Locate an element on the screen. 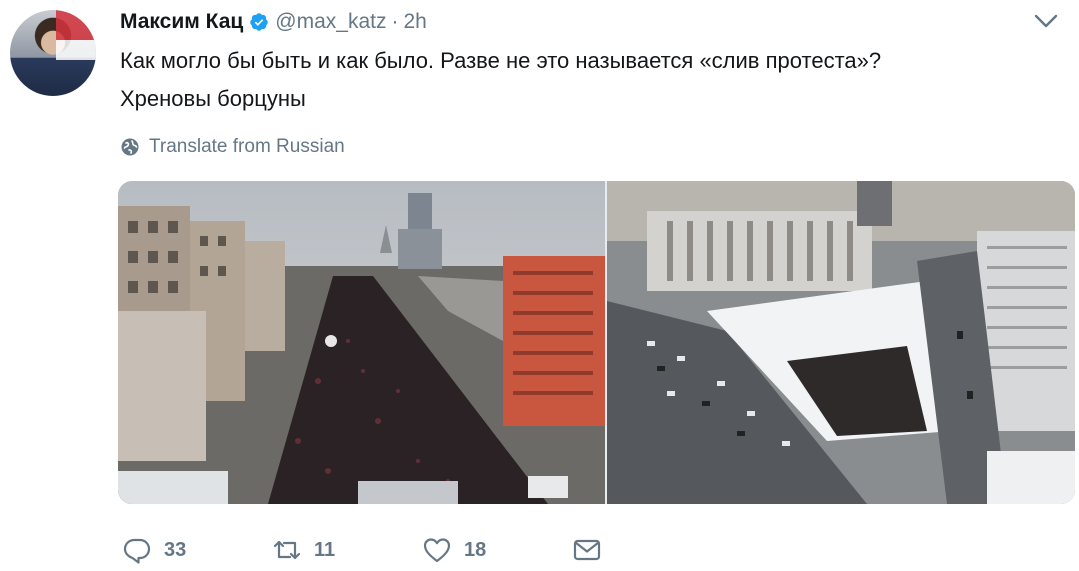 The image size is (1079, 571). tweet-timestamp: 2h is located at coordinates (414, 22).